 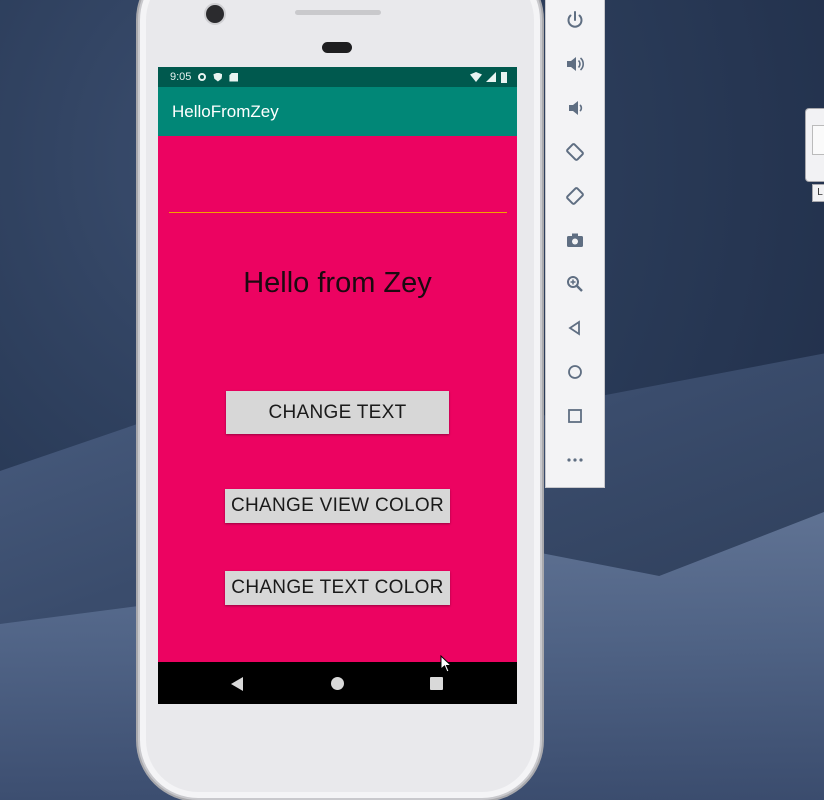 What do you see at coordinates (215, 14) in the screenshot?
I see `front-camera` at bounding box center [215, 14].